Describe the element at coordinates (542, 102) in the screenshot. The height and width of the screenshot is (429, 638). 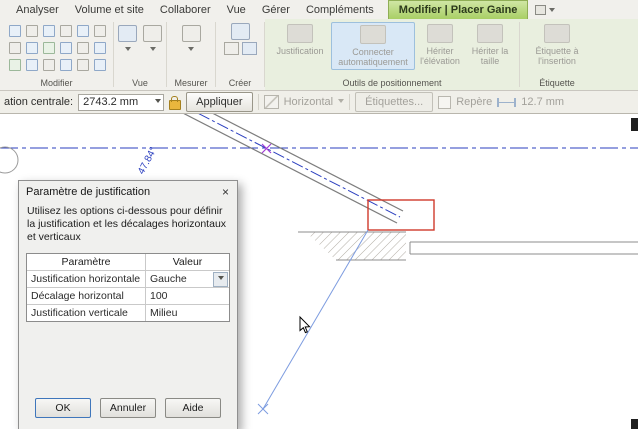
I see `offset-value: 12.7 mm` at that location.